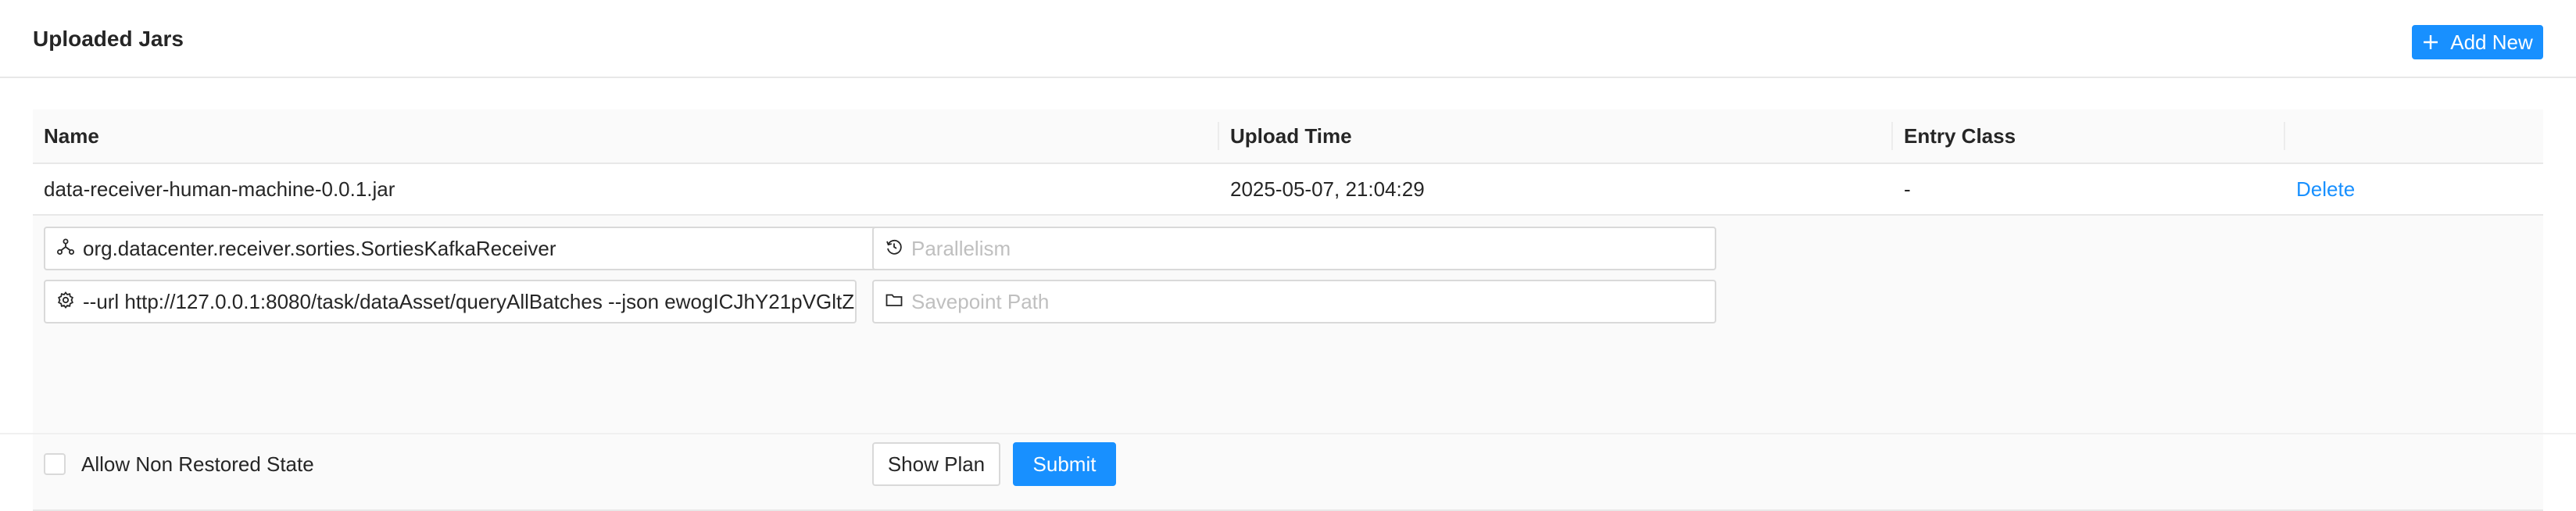  Describe the element at coordinates (69, 302) in the screenshot. I see `setting-icon` at that location.